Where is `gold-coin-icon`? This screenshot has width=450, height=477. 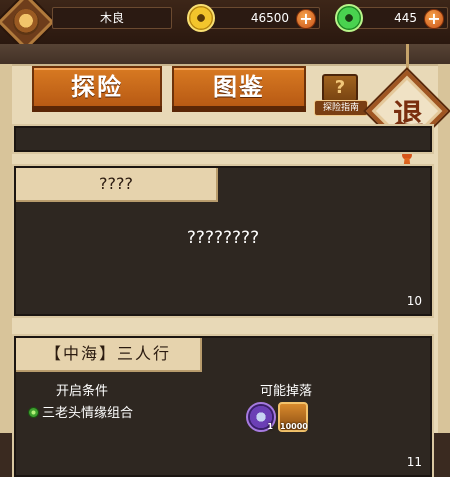
gold-coin-icon is located at coordinates (201, 18).